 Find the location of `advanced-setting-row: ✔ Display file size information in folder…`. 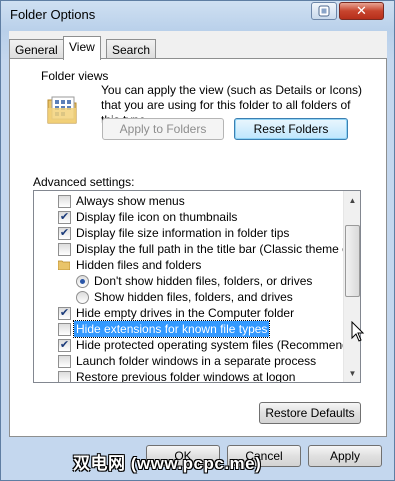

advanced-setting-row: ✔ Display file size information in folder… is located at coordinates (189, 233).